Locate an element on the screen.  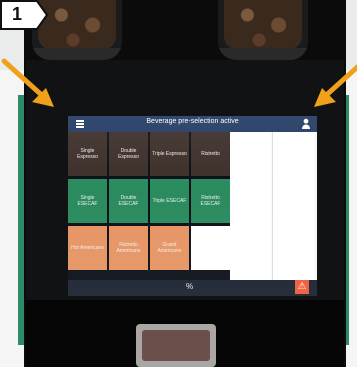
tile-label: Ristretto is located at coordinates (210, 154).